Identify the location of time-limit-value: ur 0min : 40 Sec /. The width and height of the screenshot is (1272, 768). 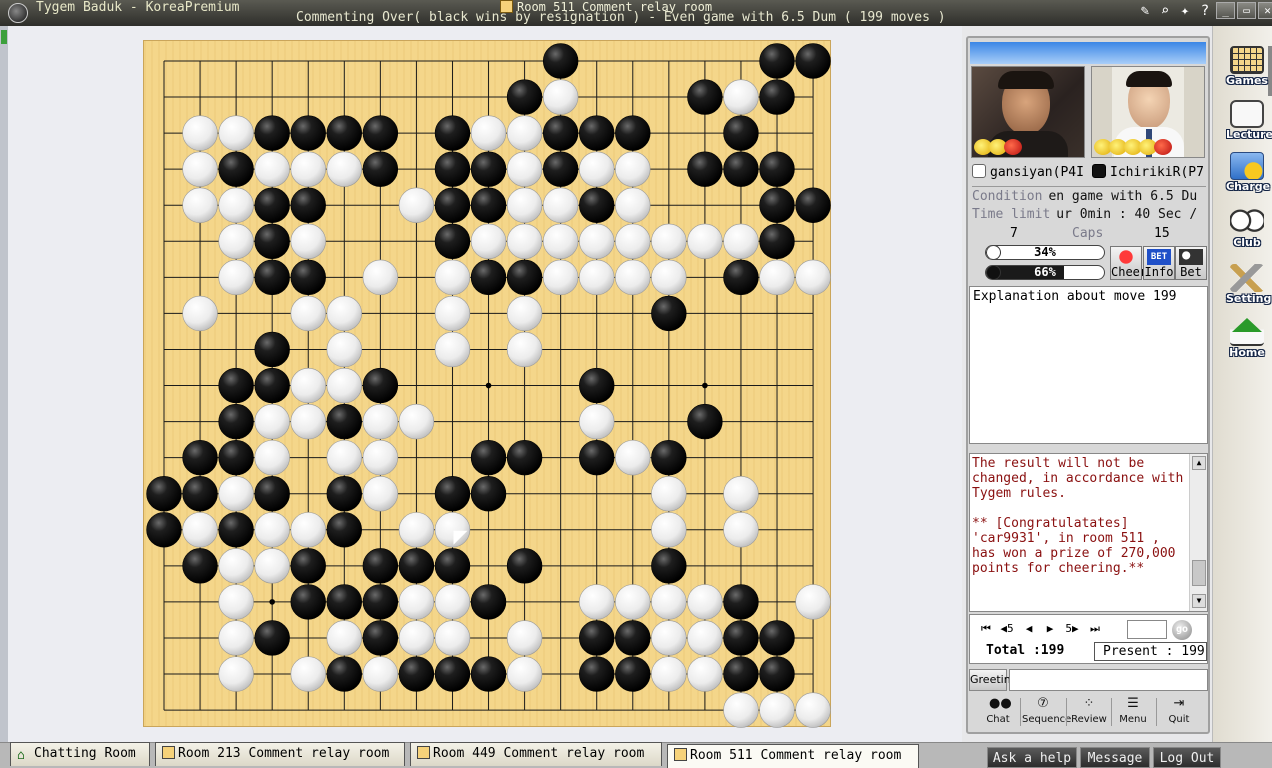
(1127, 214).